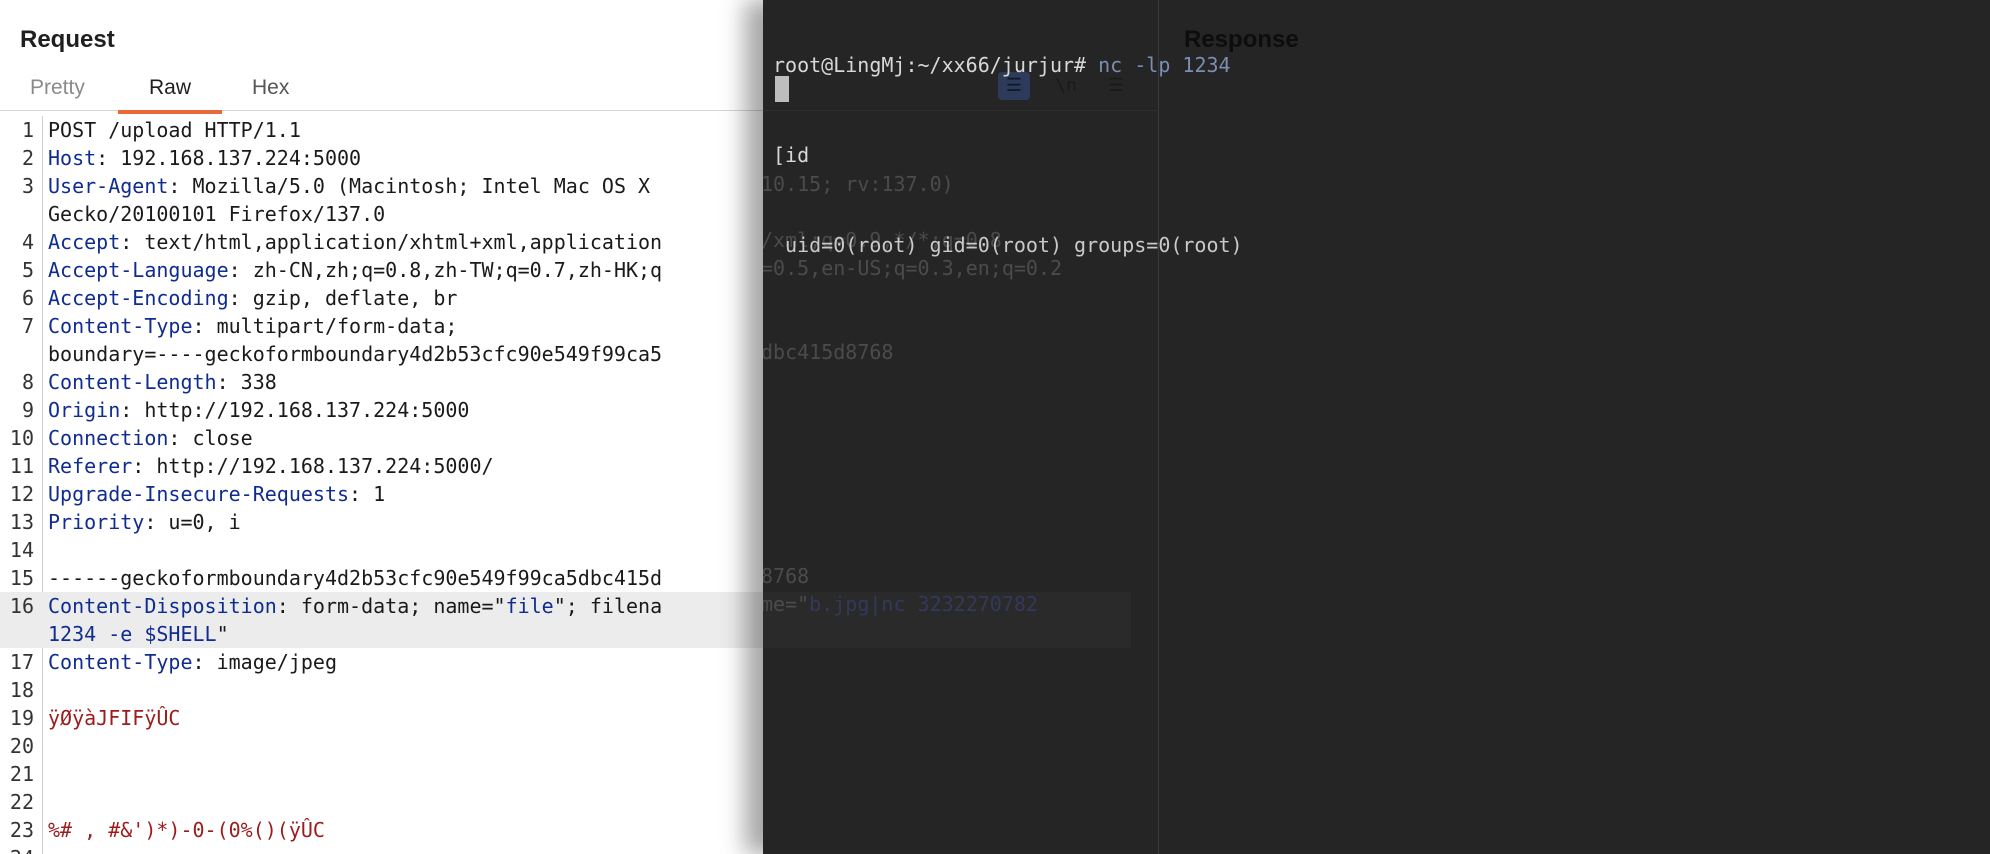 This screenshot has height=854, width=1990. What do you see at coordinates (27, 298) in the screenshot?
I see `line-number: 6` at bounding box center [27, 298].